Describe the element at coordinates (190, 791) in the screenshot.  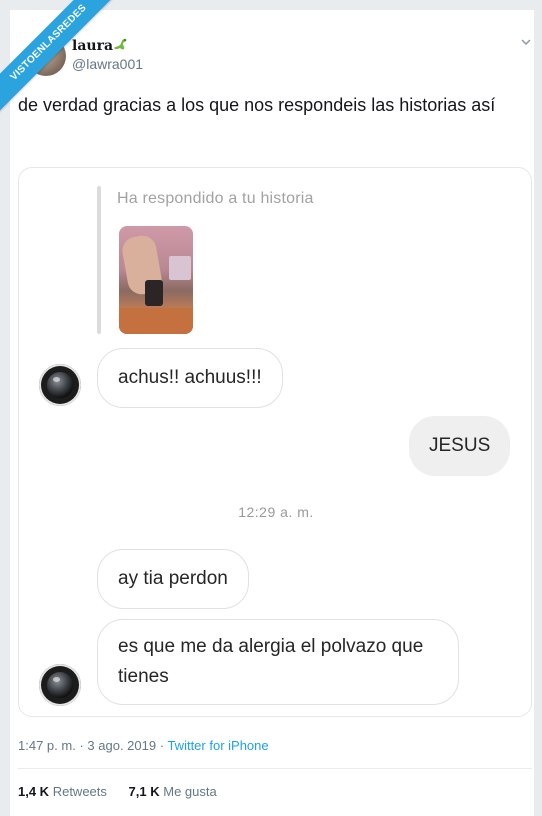
I see `likes-label: Me gusta` at that location.